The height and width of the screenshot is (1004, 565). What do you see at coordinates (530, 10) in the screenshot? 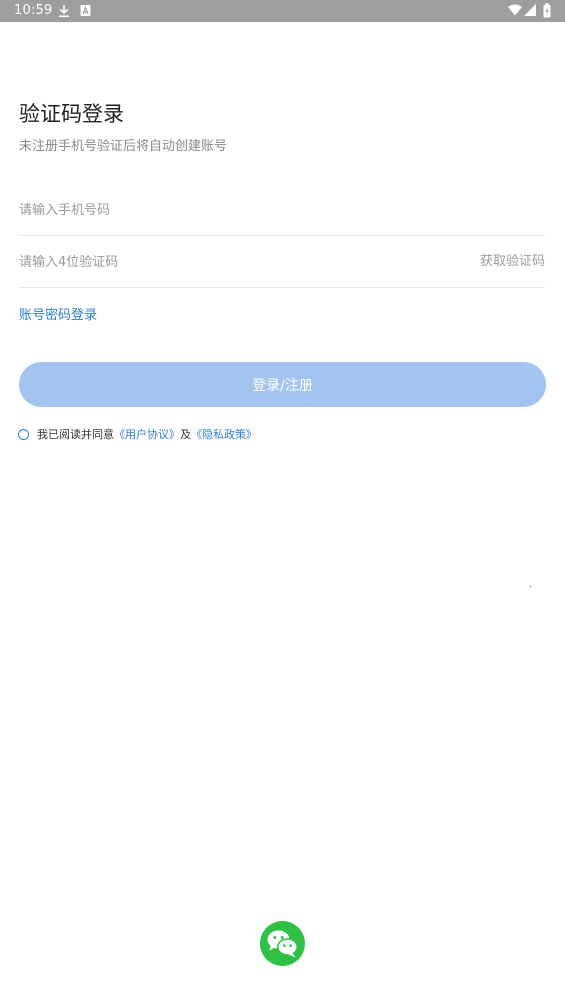
I see `signal-icon` at bounding box center [530, 10].